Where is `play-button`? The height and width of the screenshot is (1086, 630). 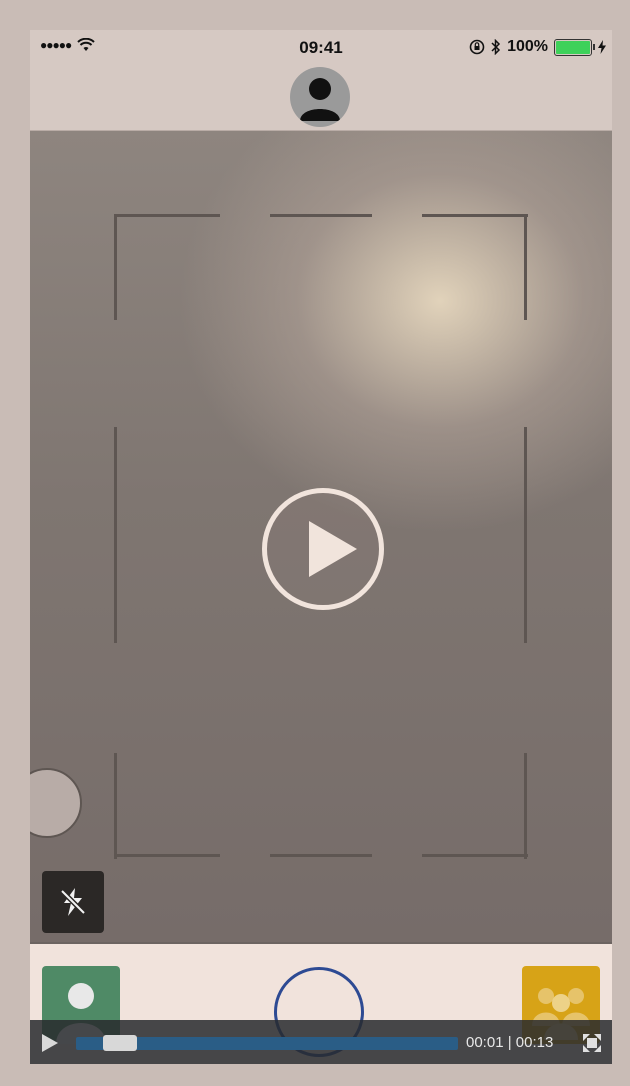
play-button is located at coordinates (323, 549).